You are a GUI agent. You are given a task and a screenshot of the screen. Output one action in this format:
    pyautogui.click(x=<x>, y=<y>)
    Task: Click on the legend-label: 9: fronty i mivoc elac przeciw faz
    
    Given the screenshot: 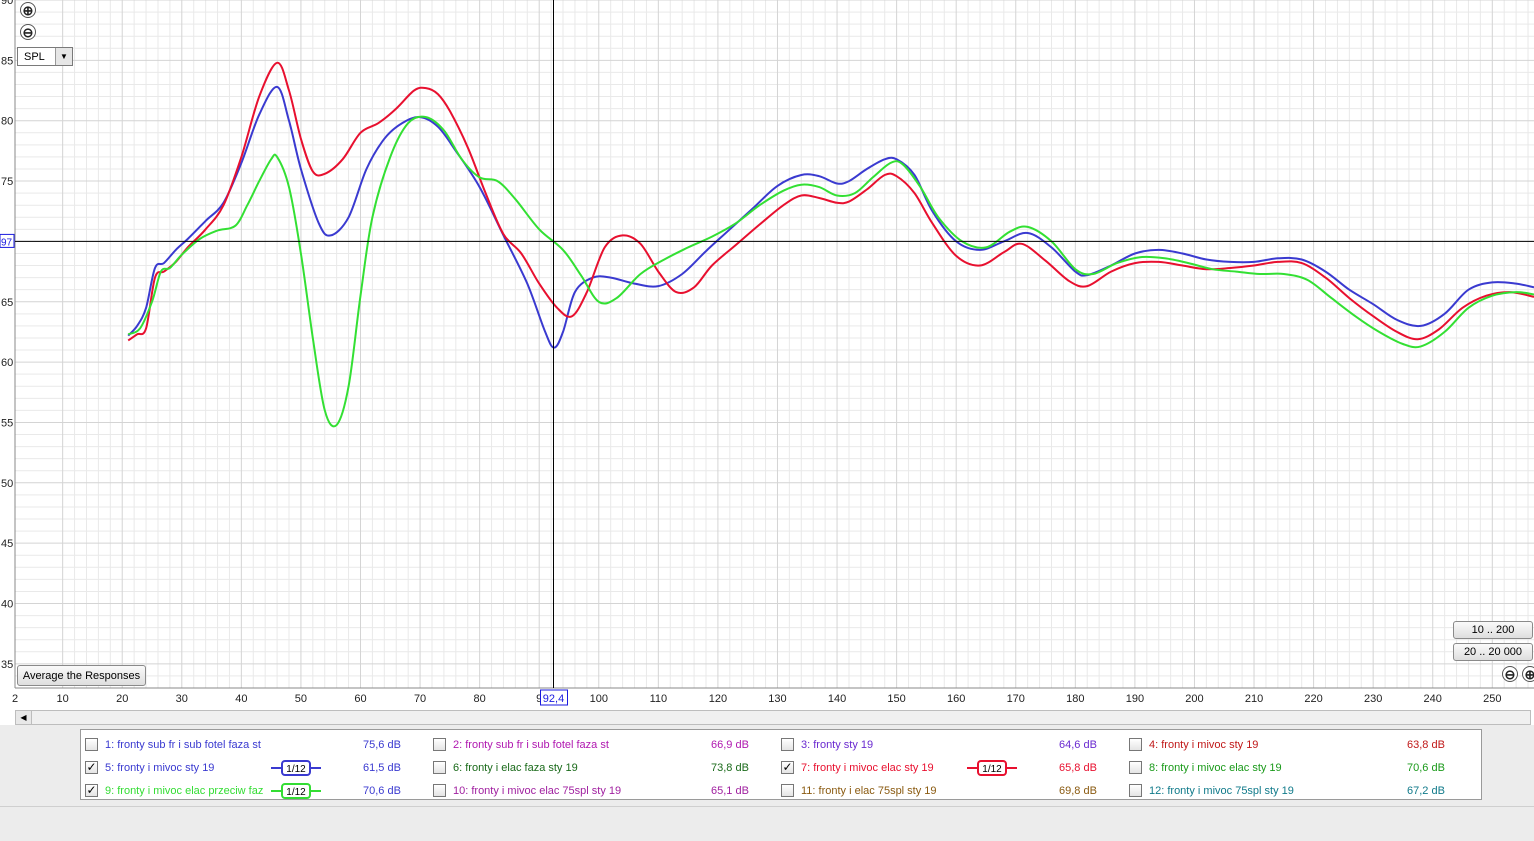 What is the action you would take?
    pyautogui.click(x=184, y=791)
    